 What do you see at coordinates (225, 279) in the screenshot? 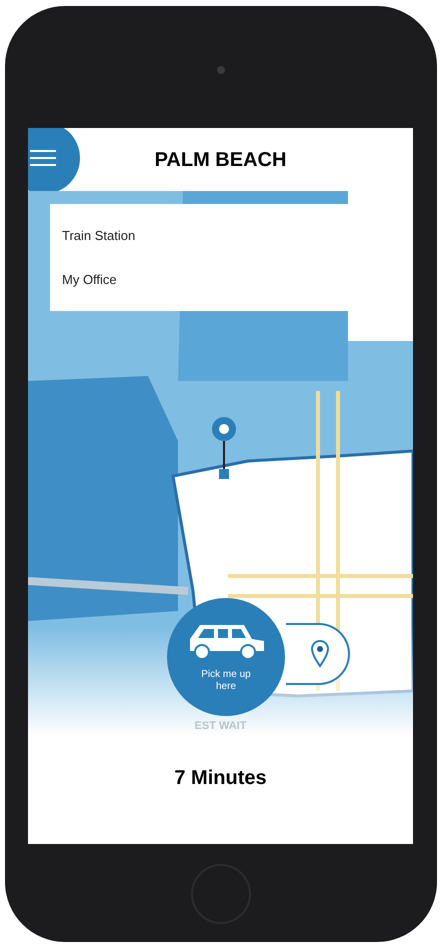
I see `suggestion-item: My Office` at bounding box center [225, 279].